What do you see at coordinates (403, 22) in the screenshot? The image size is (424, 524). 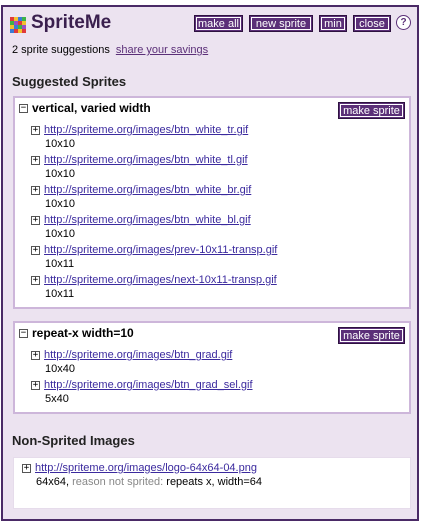 I see `help-icon: ?` at bounding box center [403, 22].